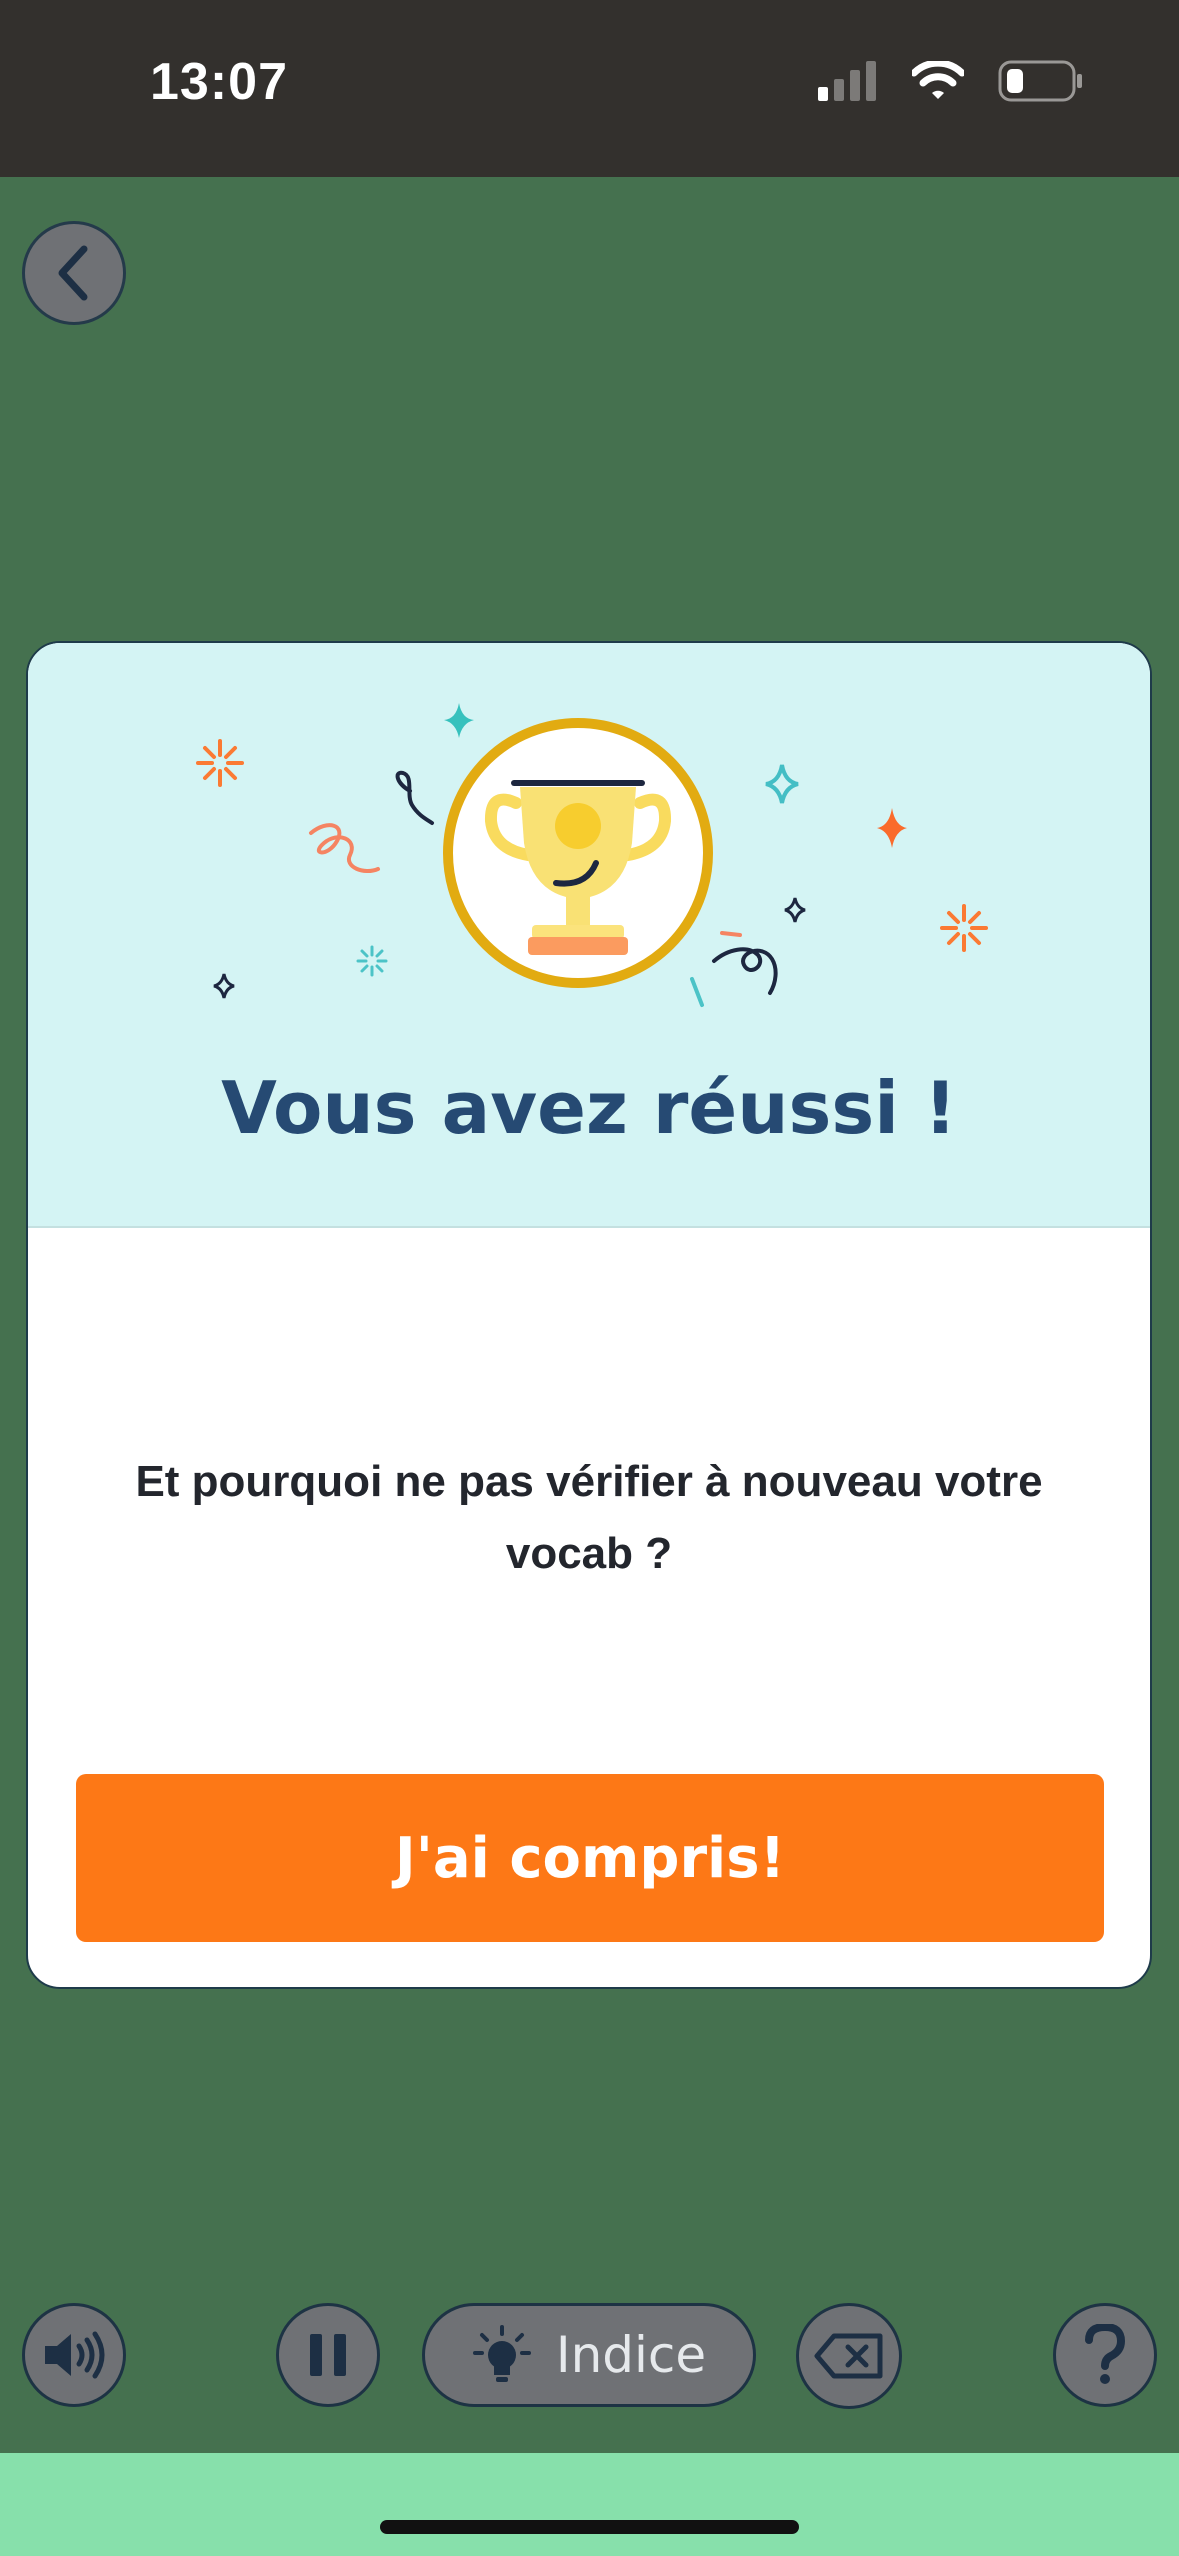 Image resolution: width=1179 pixels, height=2556 pixels. Describe the element at coordinates (589, 1108) in the screenshot. I see `modal-title: Vous avez réussi !` at that location.